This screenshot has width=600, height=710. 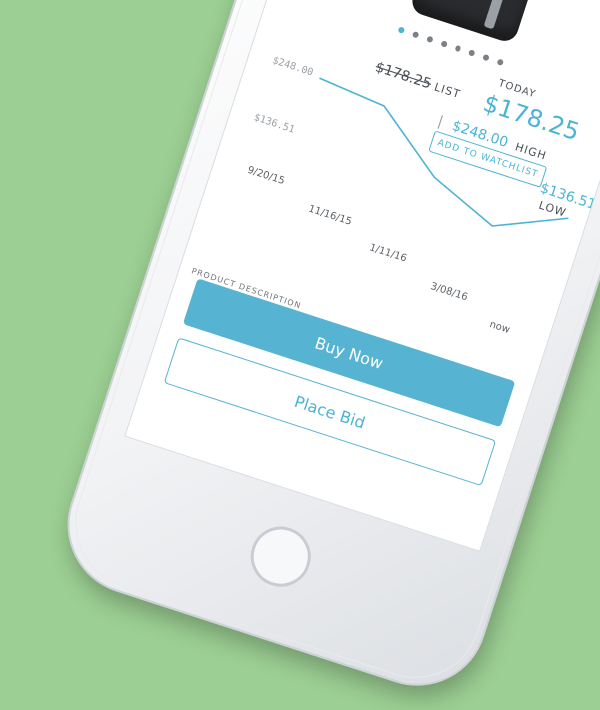 I want to click on x-tick-label: 3/08/16, so click(x=449, y=292).